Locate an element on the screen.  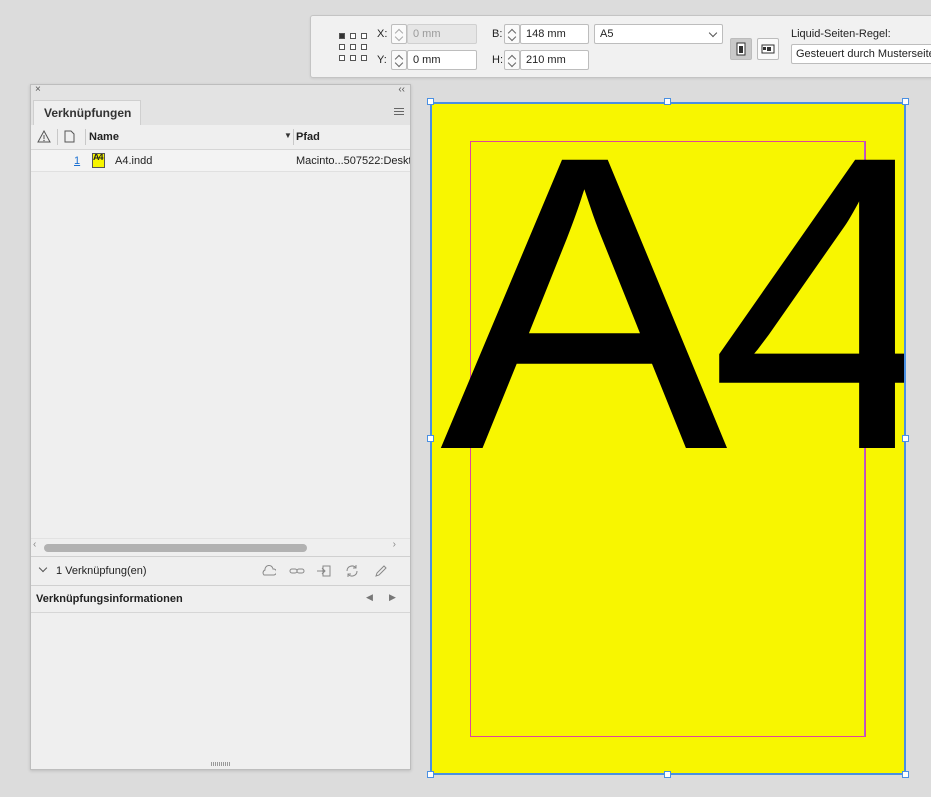
height-field: 210 mm is located at coordinates (554, 60).